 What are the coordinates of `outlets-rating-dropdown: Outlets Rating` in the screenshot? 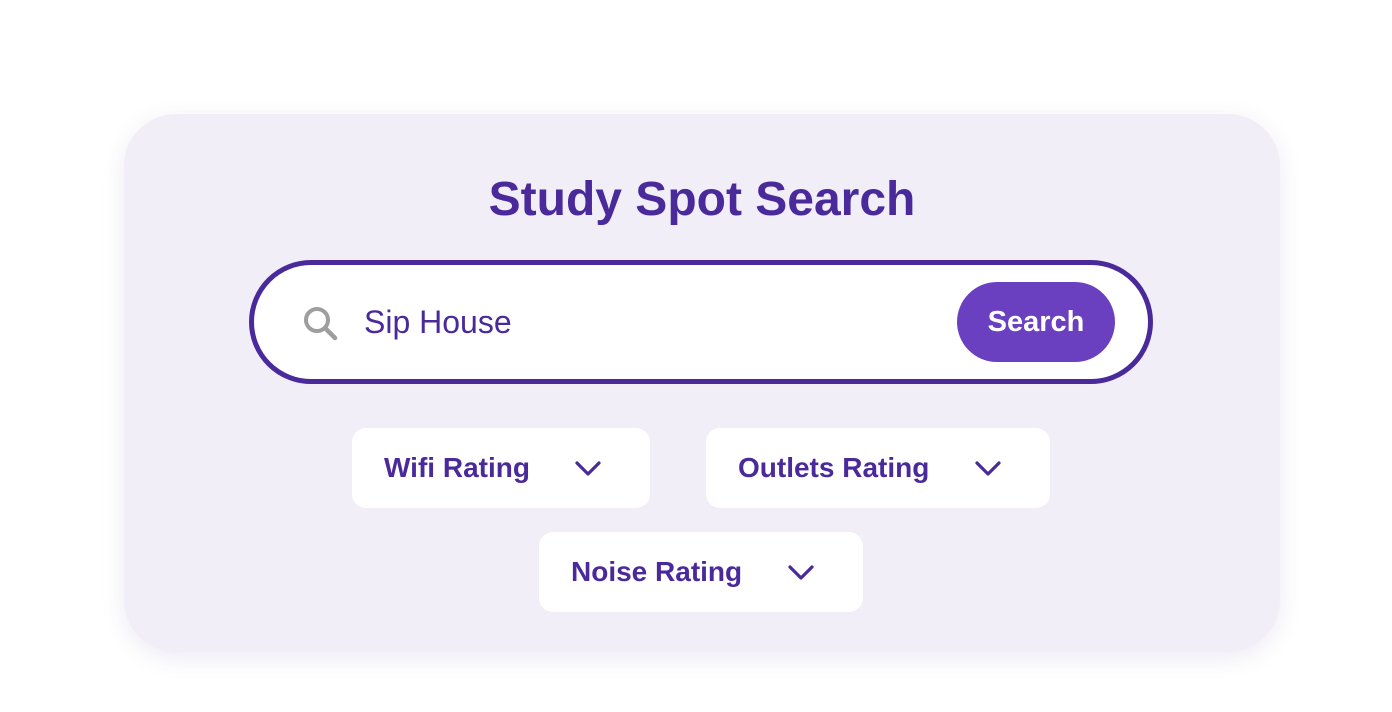 It's located at (878, 468).